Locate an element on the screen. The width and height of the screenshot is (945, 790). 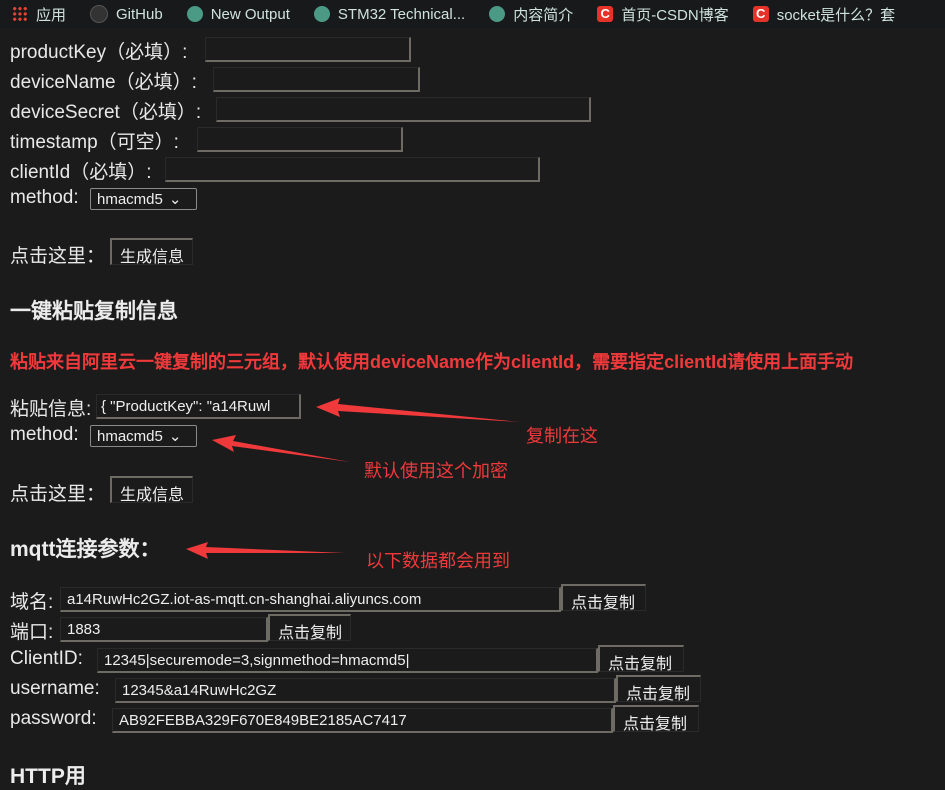
arrow-all-used is located at coordinates (265, 550).